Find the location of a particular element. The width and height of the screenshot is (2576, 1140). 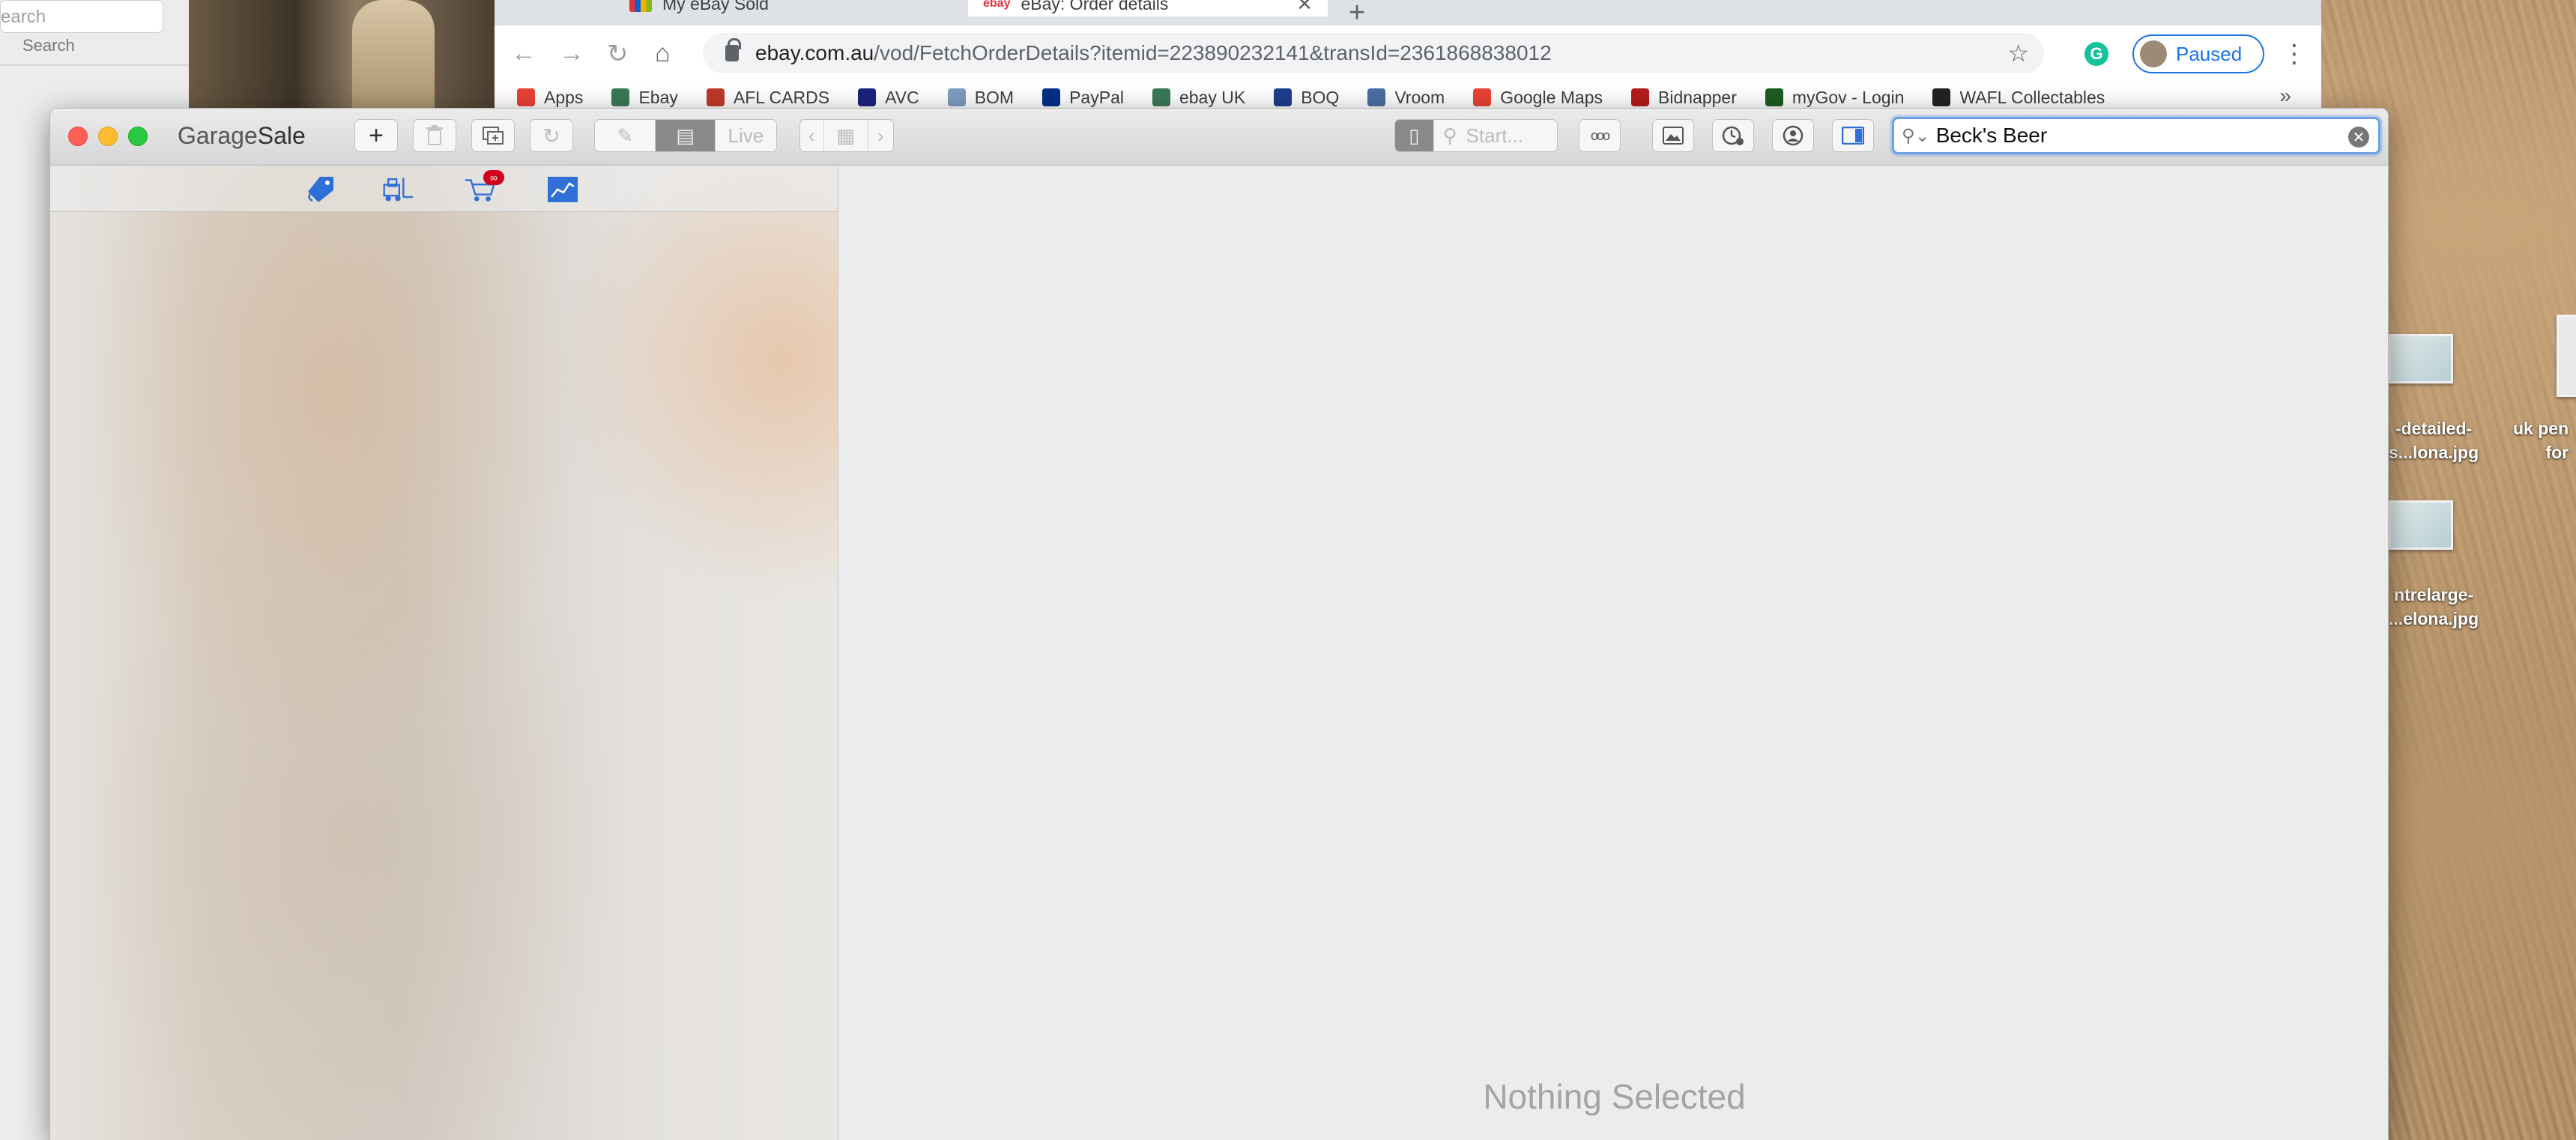

finder-search-label: Search is located at coordinates (48, 45).